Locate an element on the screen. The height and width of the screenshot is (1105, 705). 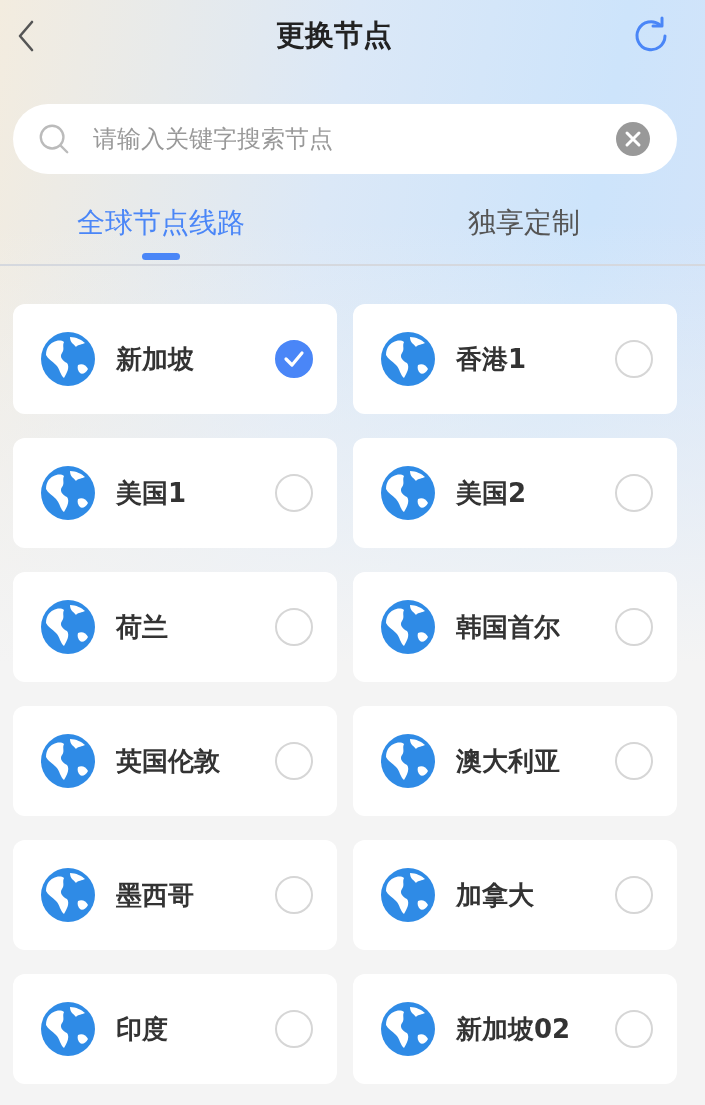
back-icon is located at coordinates (26, 36).